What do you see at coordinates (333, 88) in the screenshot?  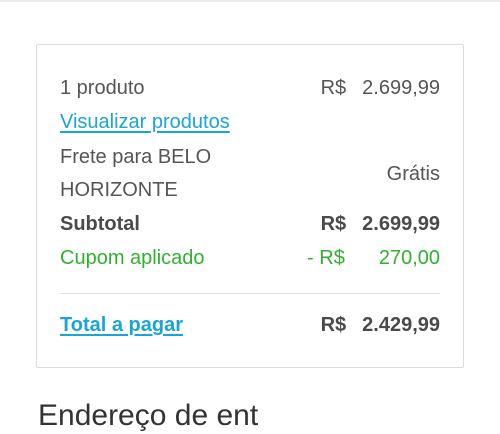 I see `products-price-currency: R$` at bounding box center [333, 88].